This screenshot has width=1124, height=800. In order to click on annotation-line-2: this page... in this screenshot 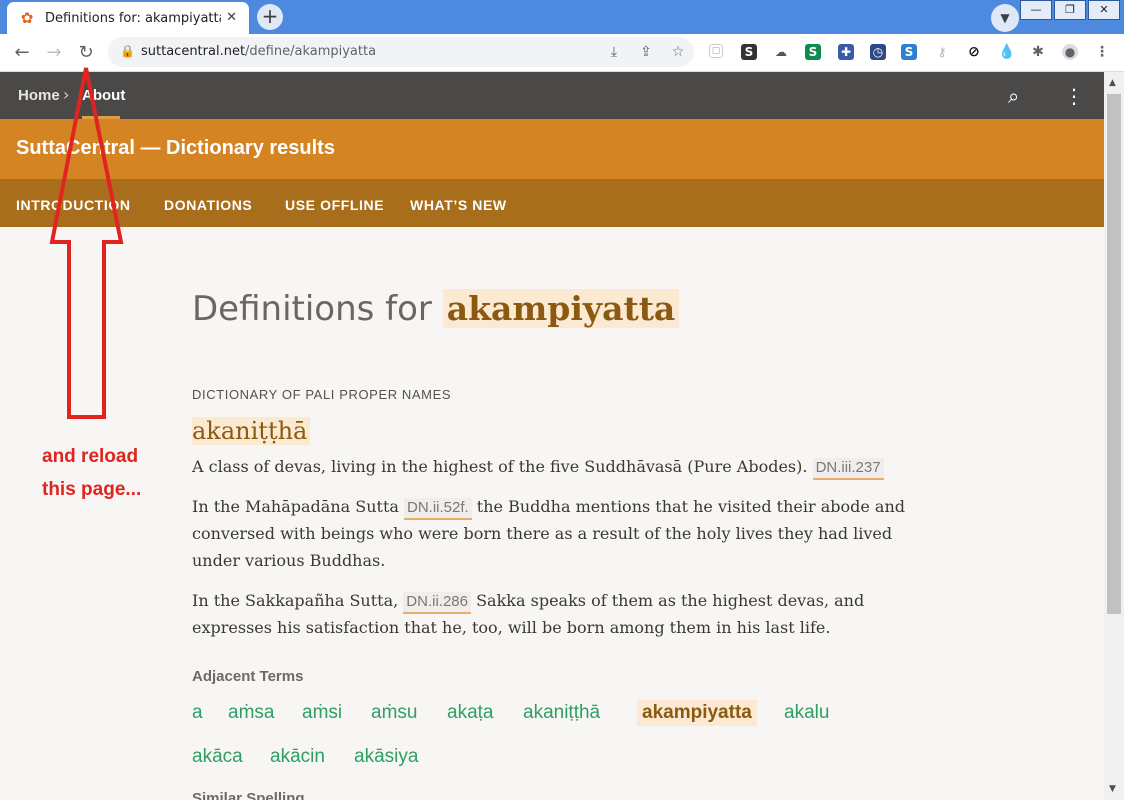, I will do `click(92, 489)`.